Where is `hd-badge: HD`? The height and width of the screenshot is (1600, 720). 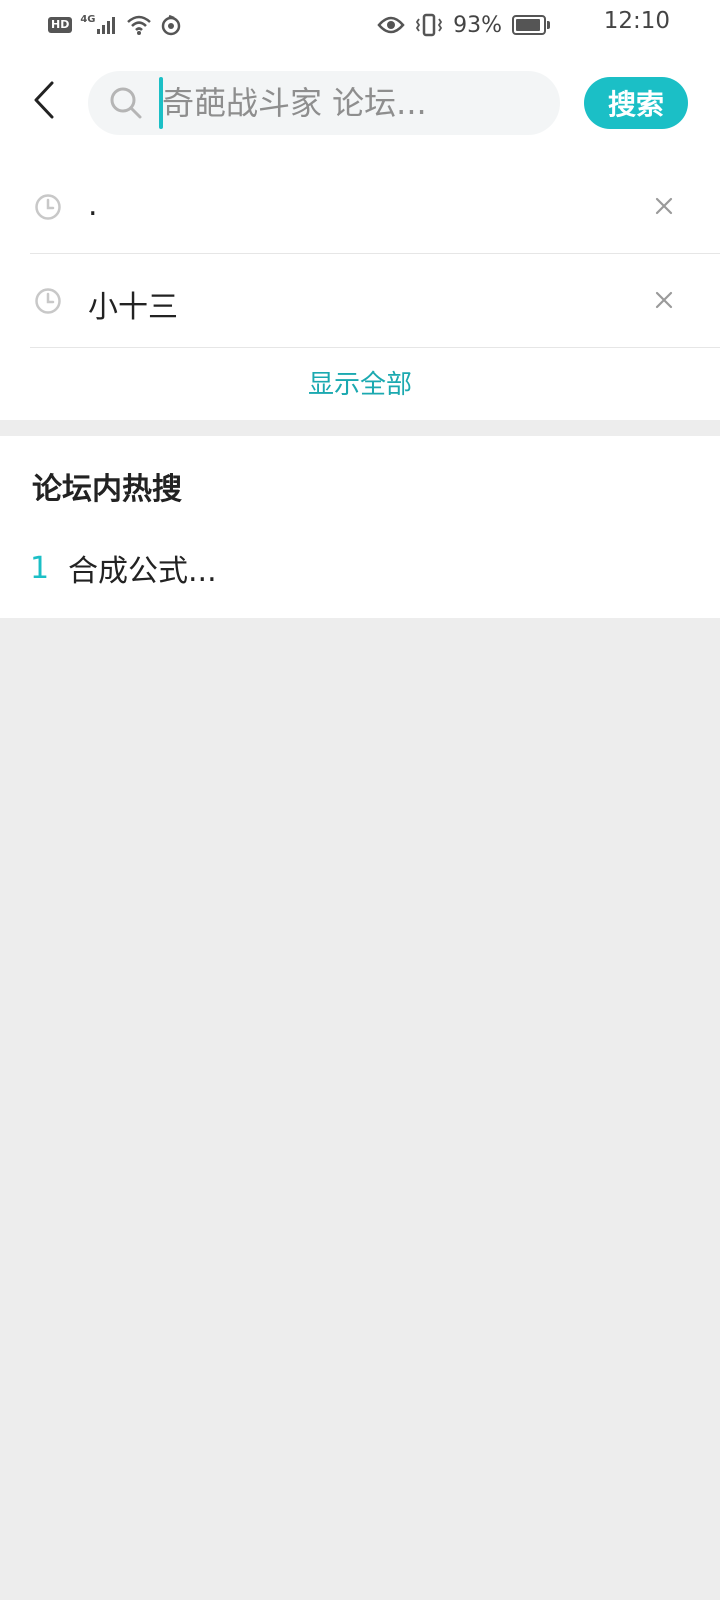 hd-badge: HD is located at coordinates (60, 25).